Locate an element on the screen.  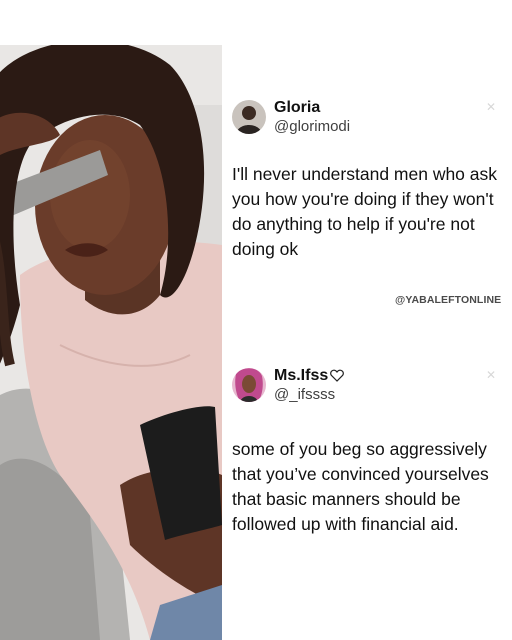
tweet-header: Ms.Ifss @_ifssss is located at coordinates (367, 385).